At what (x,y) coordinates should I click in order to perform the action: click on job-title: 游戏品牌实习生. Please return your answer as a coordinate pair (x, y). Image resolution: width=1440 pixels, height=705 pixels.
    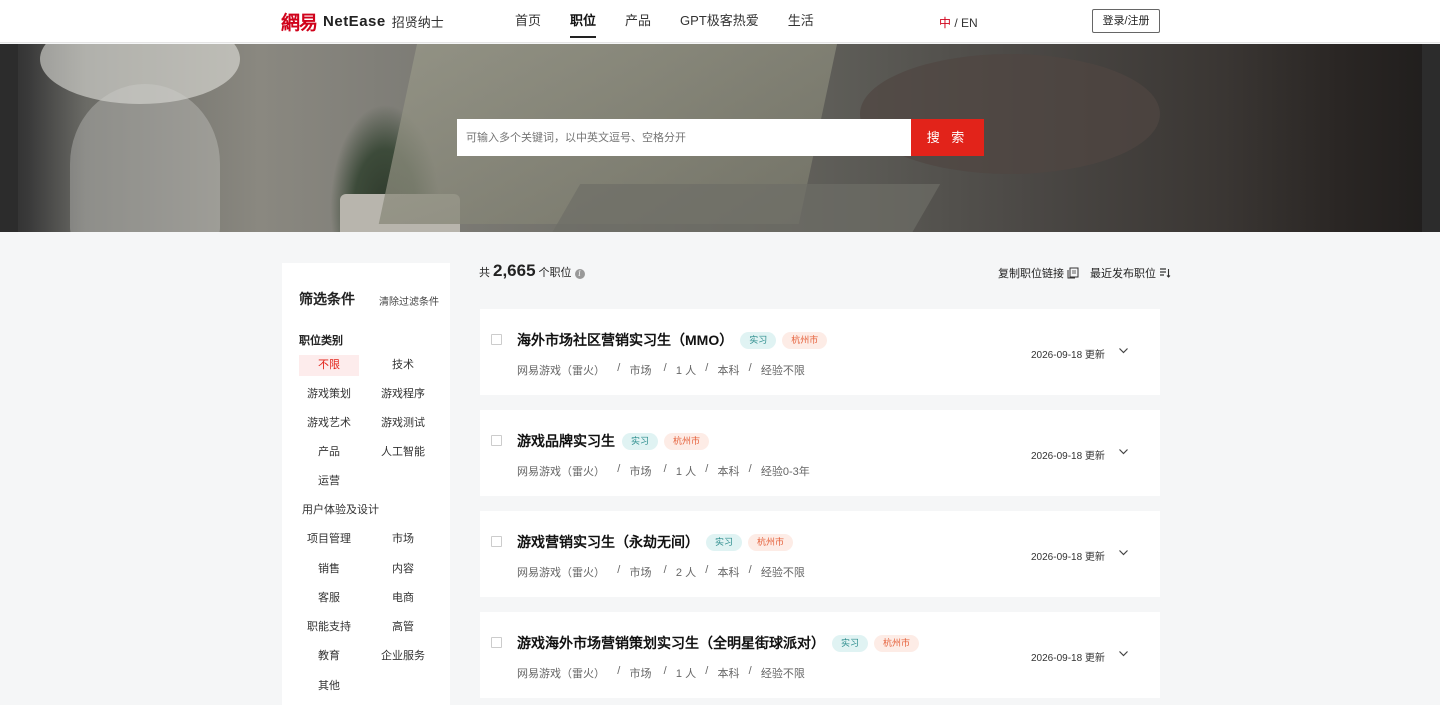
    Looking at the image, I should click on (566, 441).